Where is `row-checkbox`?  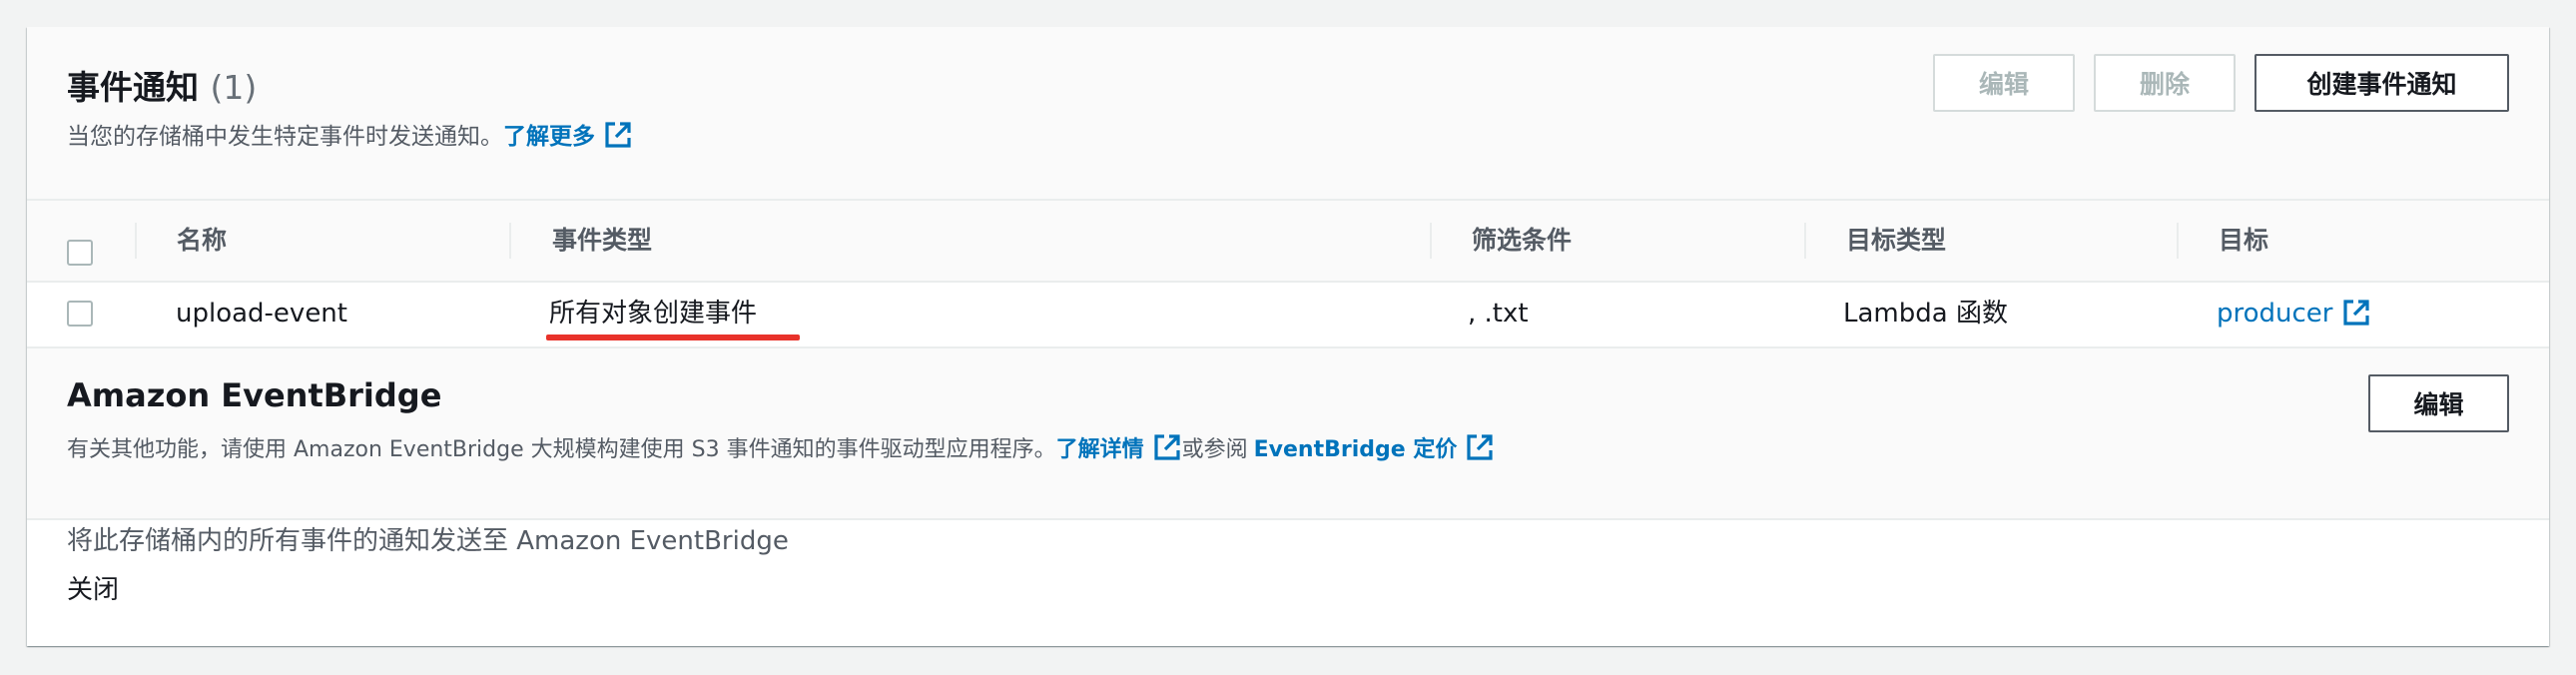 row-checkbox is located at coordinates (80, 314).